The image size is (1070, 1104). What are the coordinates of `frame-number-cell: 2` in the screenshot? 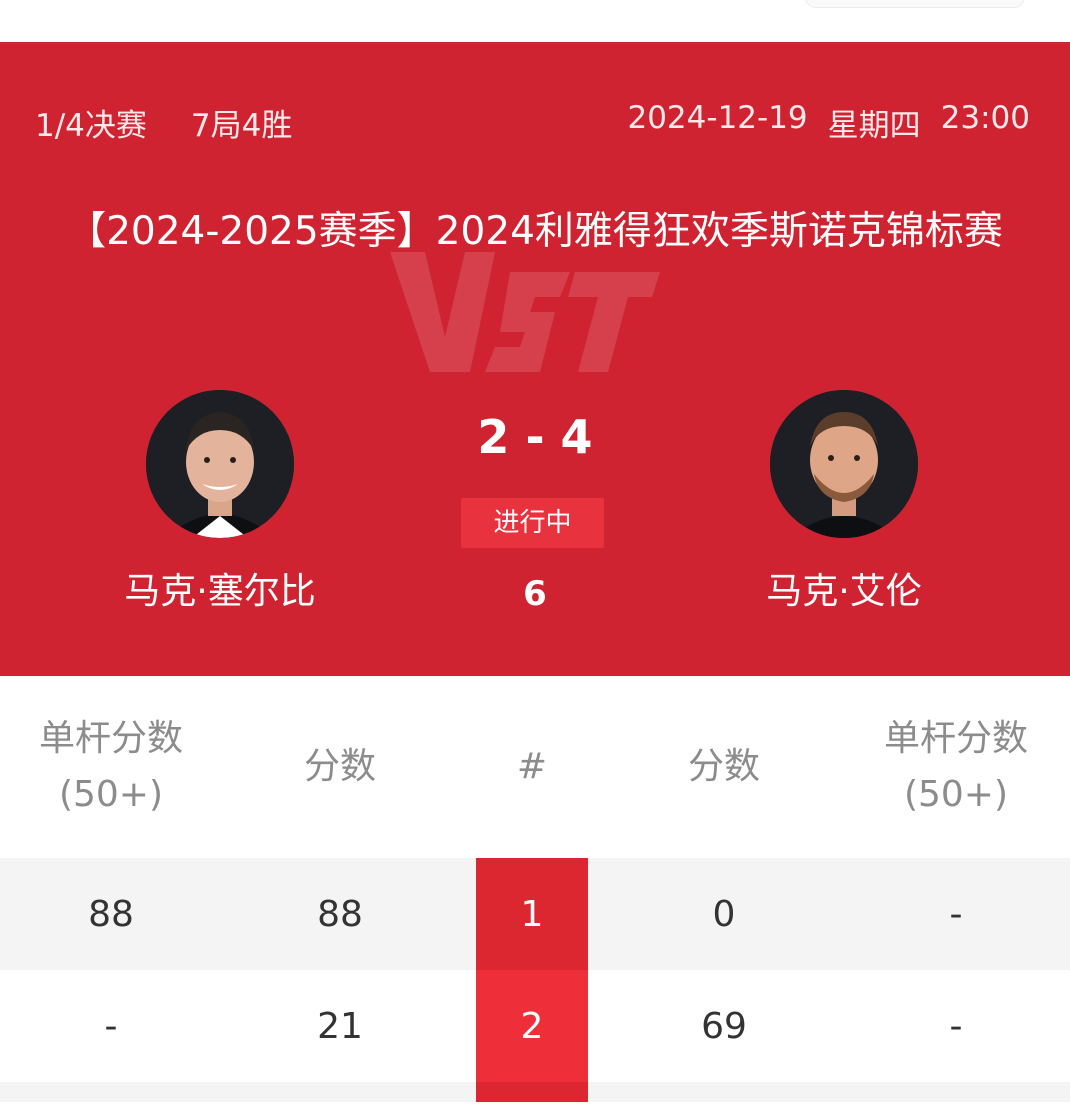 It's located at (532, 1026).